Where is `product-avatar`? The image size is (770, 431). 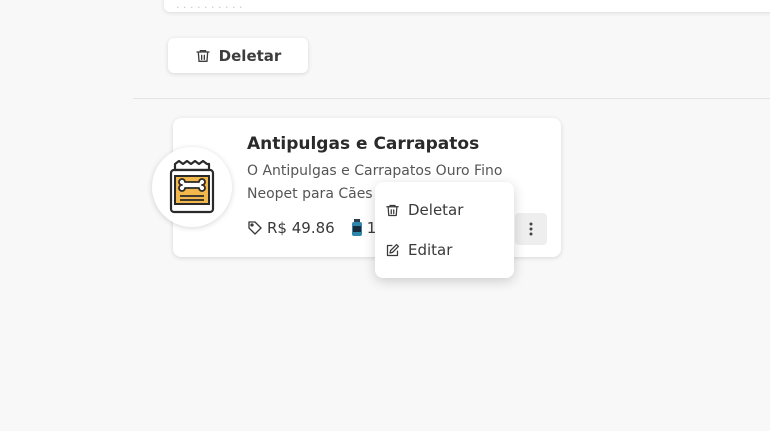 product-avatar is located at coordinates (192, 187).